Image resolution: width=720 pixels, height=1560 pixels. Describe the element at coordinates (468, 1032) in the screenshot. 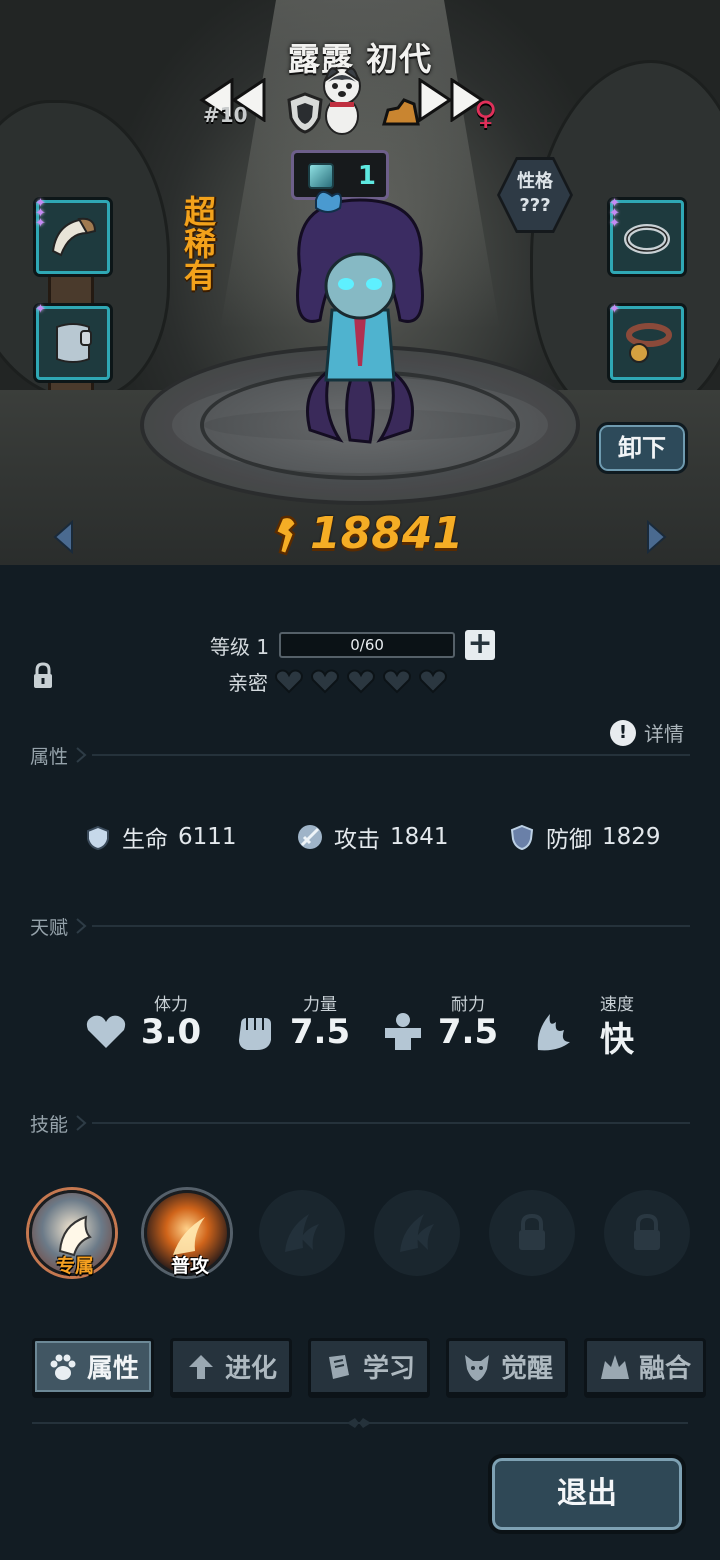

I see `talent-endurance-value: 7.5` at that location.